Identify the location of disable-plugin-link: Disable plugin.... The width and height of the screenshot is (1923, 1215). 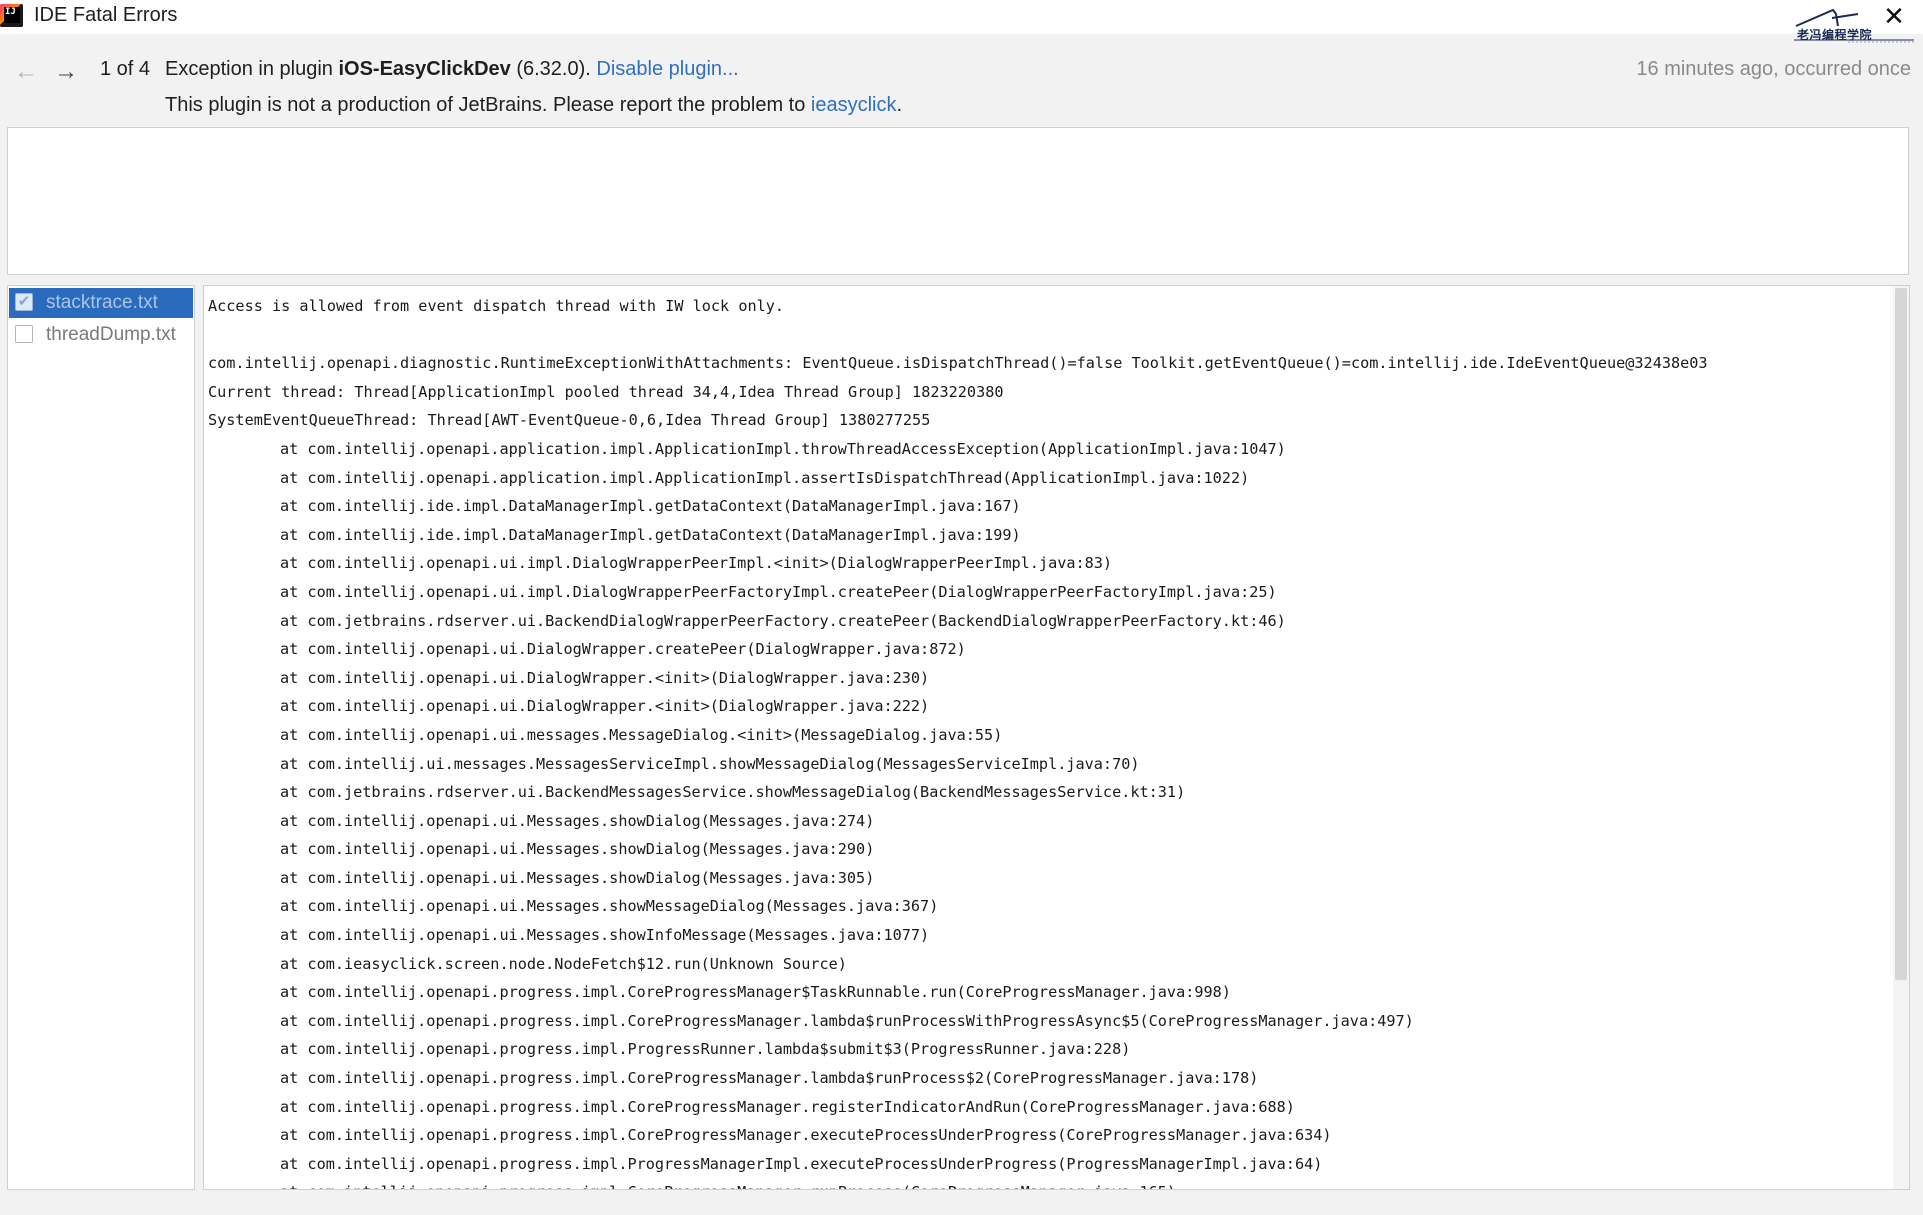
(667, 69).